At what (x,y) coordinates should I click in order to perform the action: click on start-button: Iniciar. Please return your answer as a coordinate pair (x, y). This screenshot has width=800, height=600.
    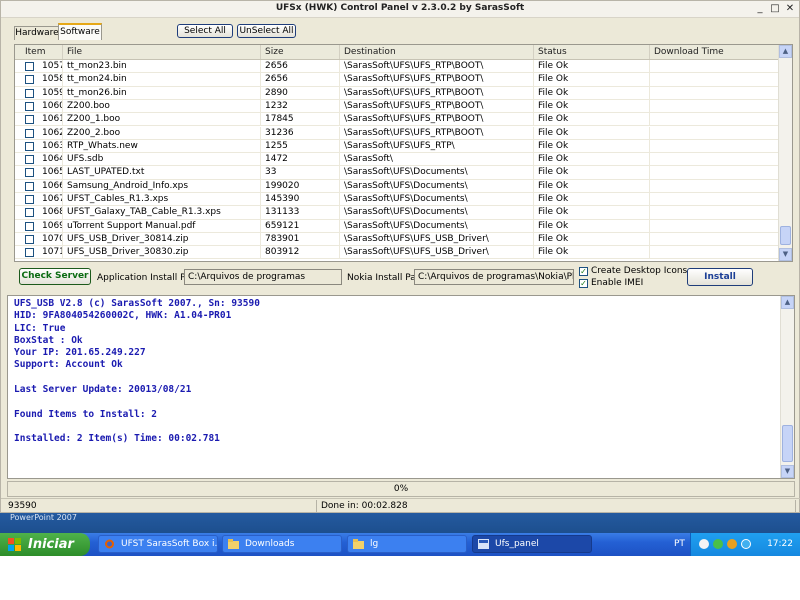
    Looking at the image, I should click on (45, 544).